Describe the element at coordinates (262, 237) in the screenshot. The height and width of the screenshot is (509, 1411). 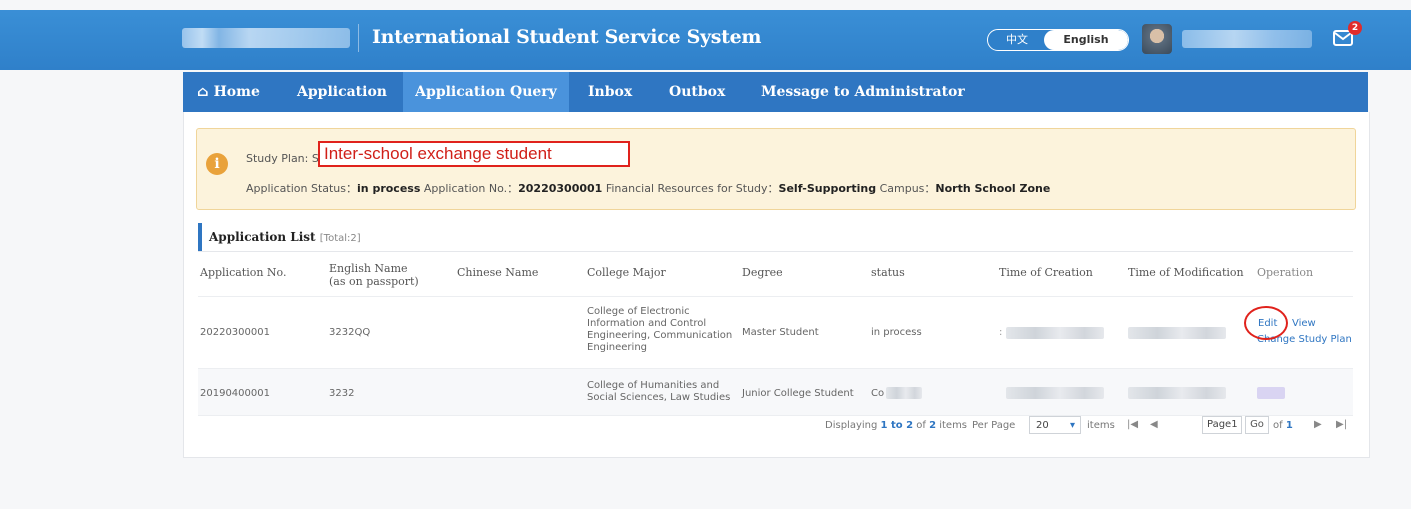
I see `list-title-text: Application List` at that location.